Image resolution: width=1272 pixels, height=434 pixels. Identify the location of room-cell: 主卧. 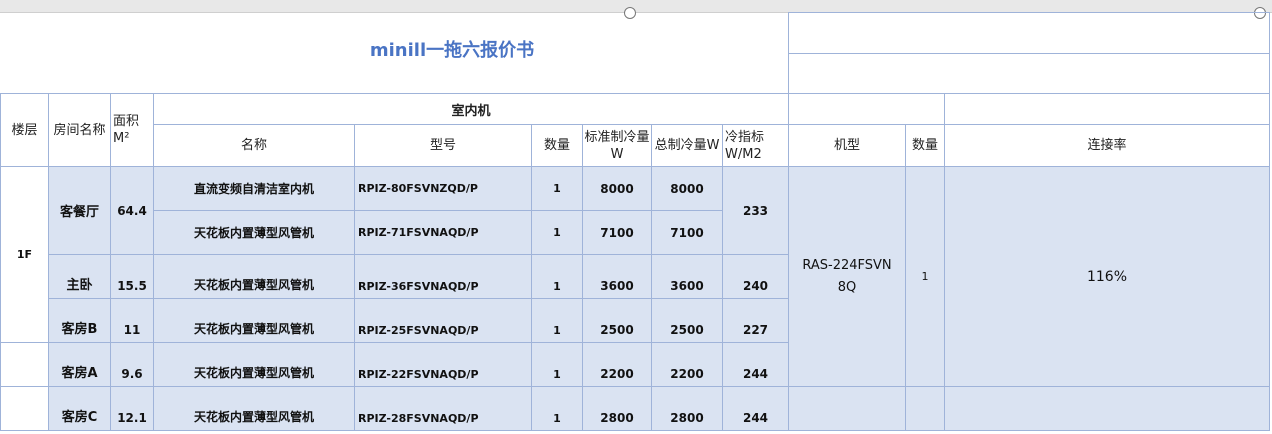
(79, 276).